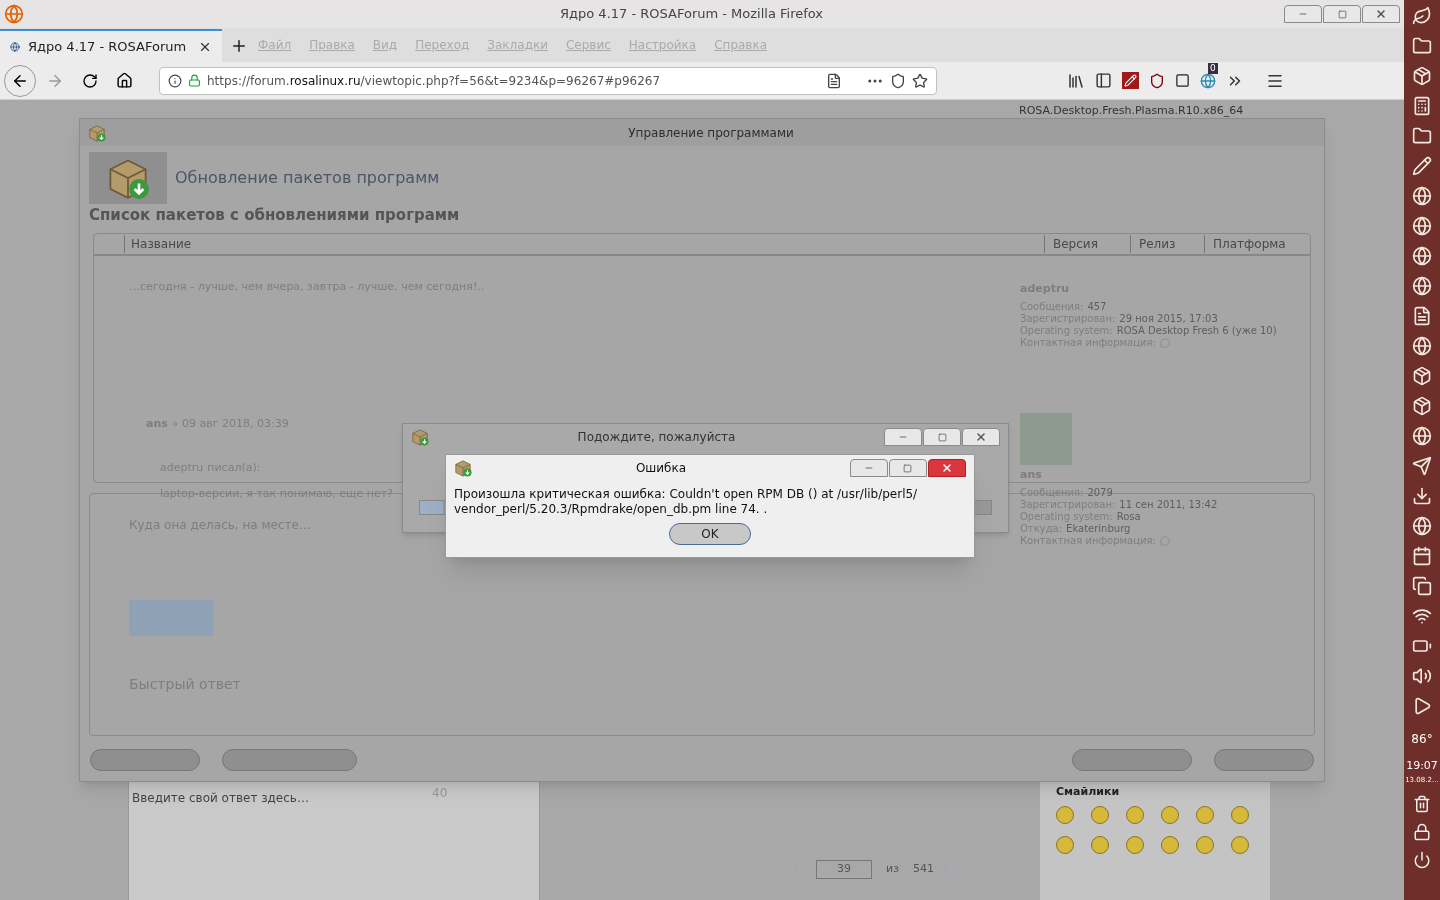 The image size is (1440, 900). I want to click on info-icon, so click(175, 80).